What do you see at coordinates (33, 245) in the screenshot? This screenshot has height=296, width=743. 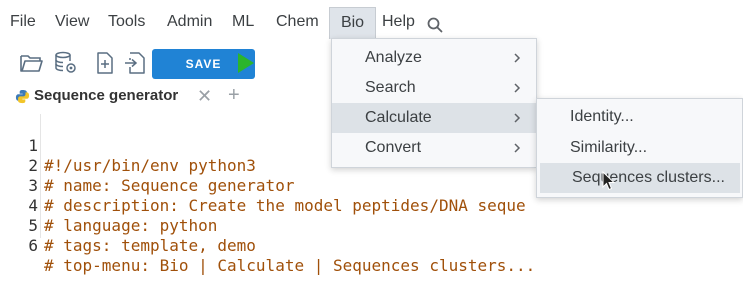 I see `line-number: 6` at bounding box center [33, 245].